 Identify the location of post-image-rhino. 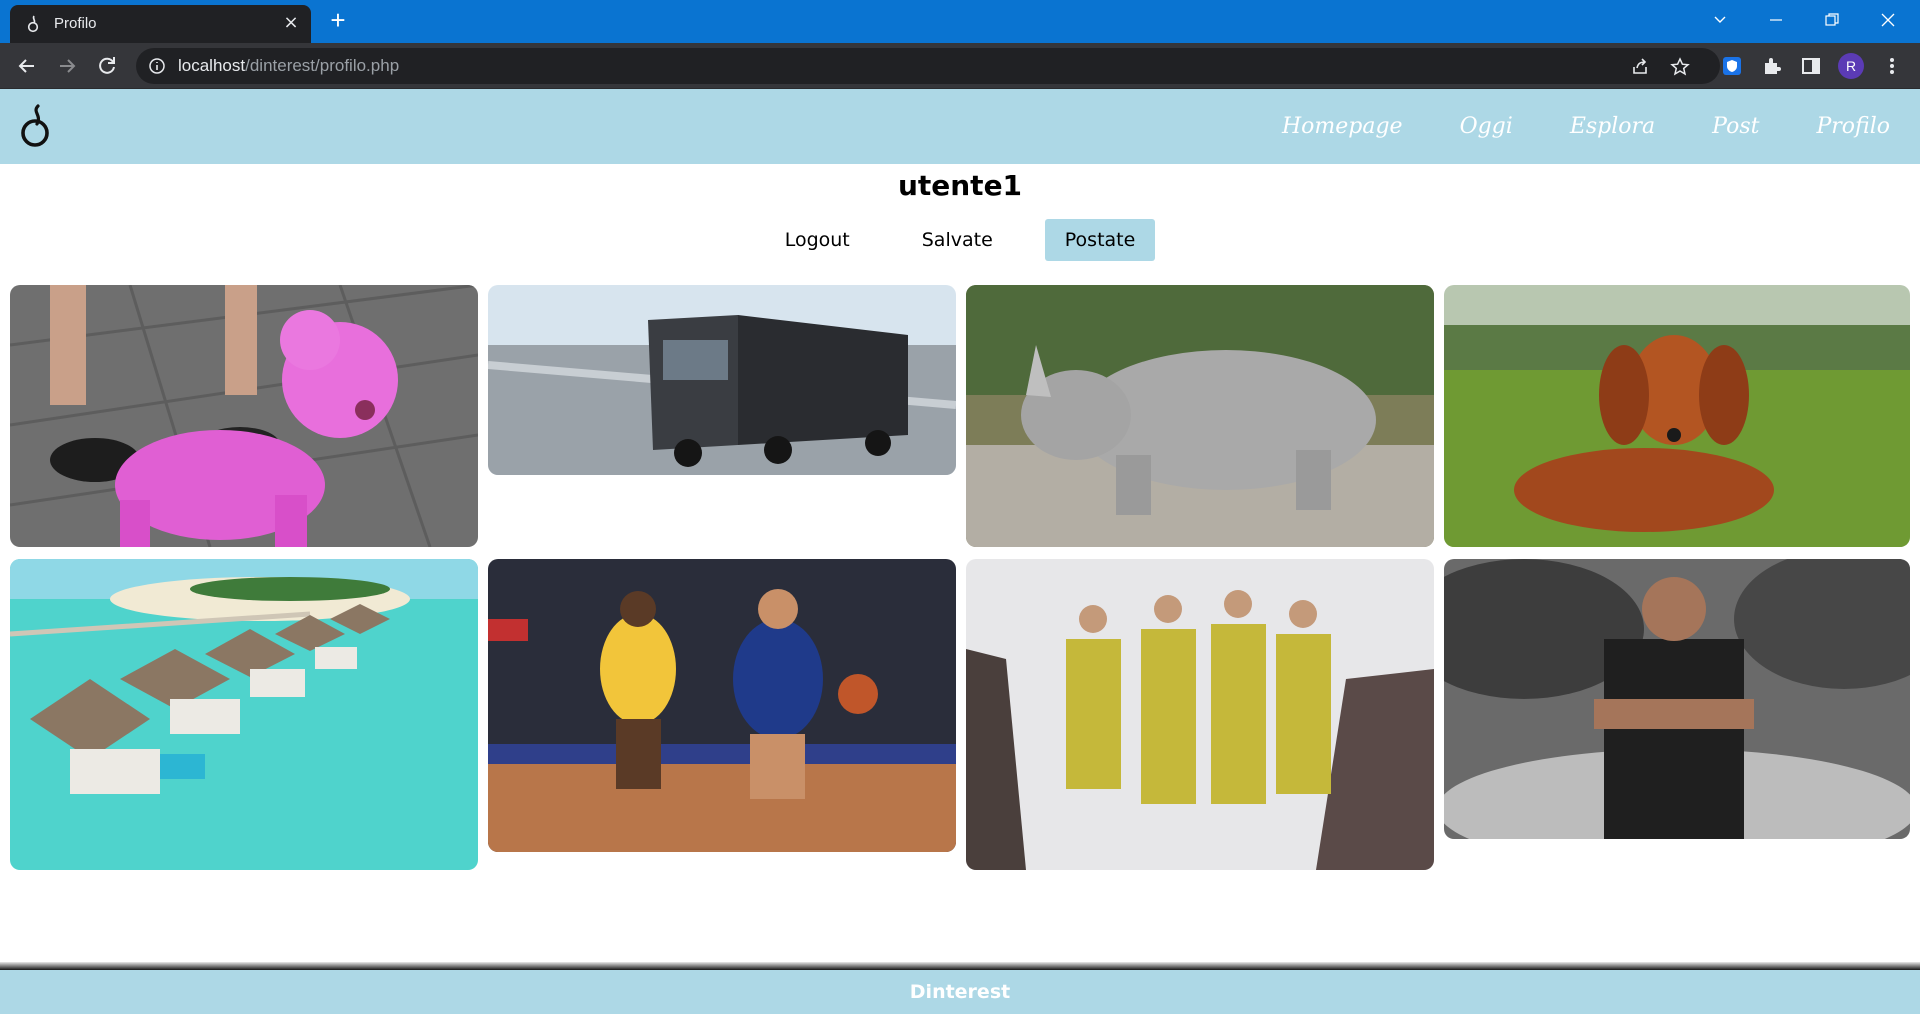
(1200, 416).